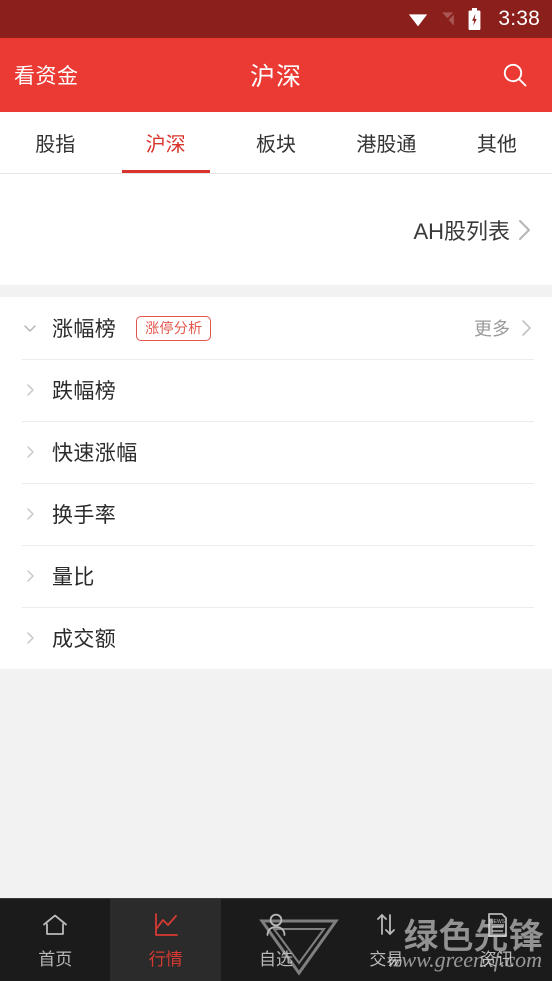  I want to click on chevron-down-icon, so click(30, 328).